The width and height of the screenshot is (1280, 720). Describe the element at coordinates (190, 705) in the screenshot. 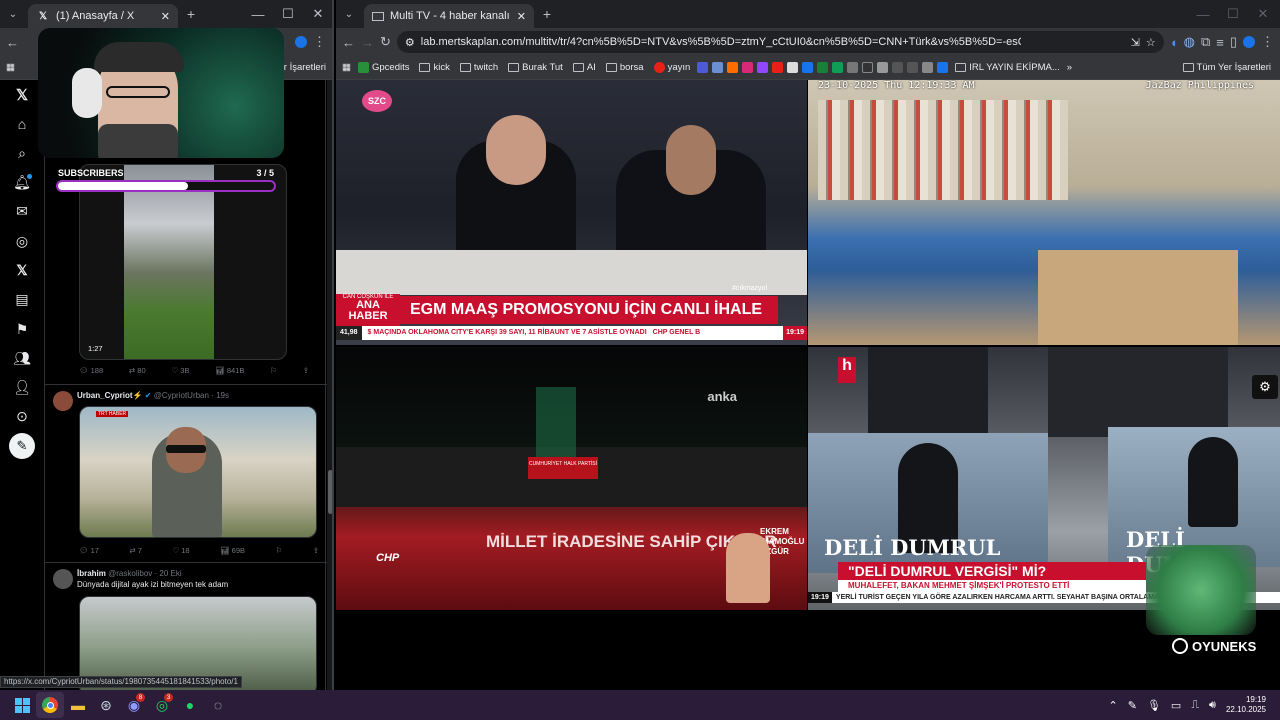

I see `spotify-icon: ●` at that location.